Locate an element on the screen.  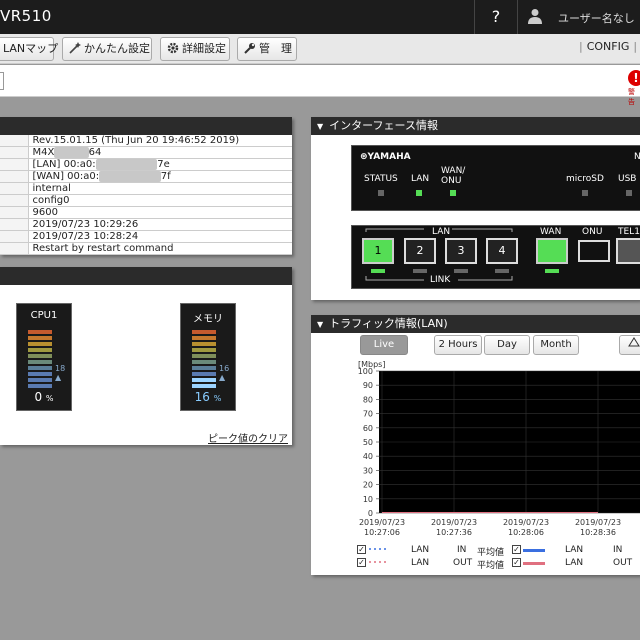
legend-in-dir: IN is located at coordinates (462, 550).